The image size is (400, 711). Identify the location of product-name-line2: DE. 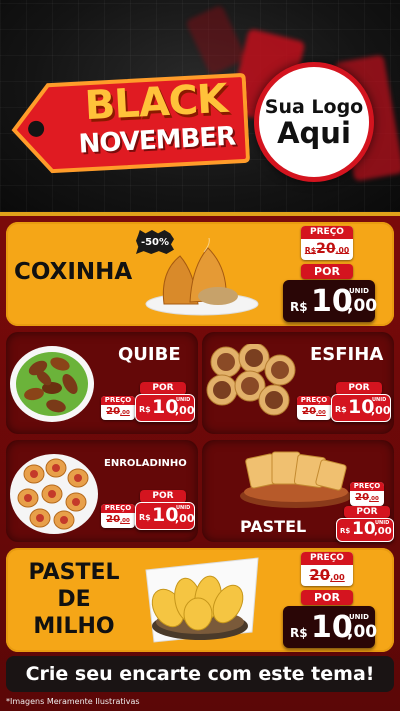
(74, 599).